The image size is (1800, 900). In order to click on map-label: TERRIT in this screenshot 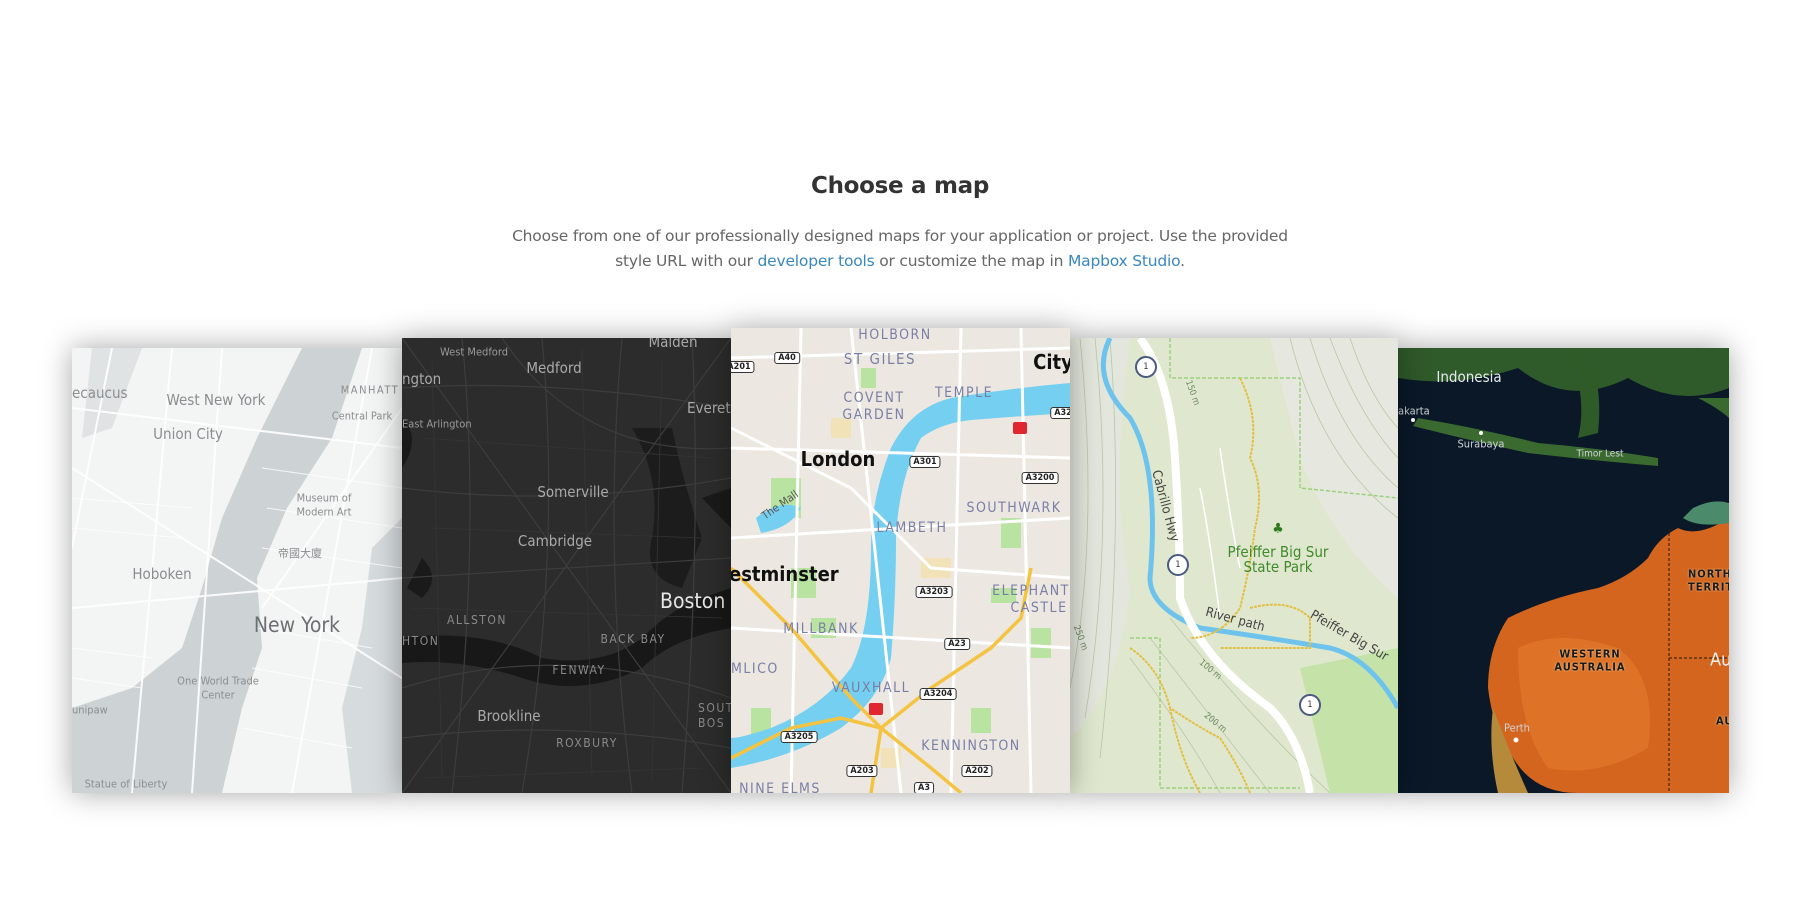, I will do `click(1708, 587)`.